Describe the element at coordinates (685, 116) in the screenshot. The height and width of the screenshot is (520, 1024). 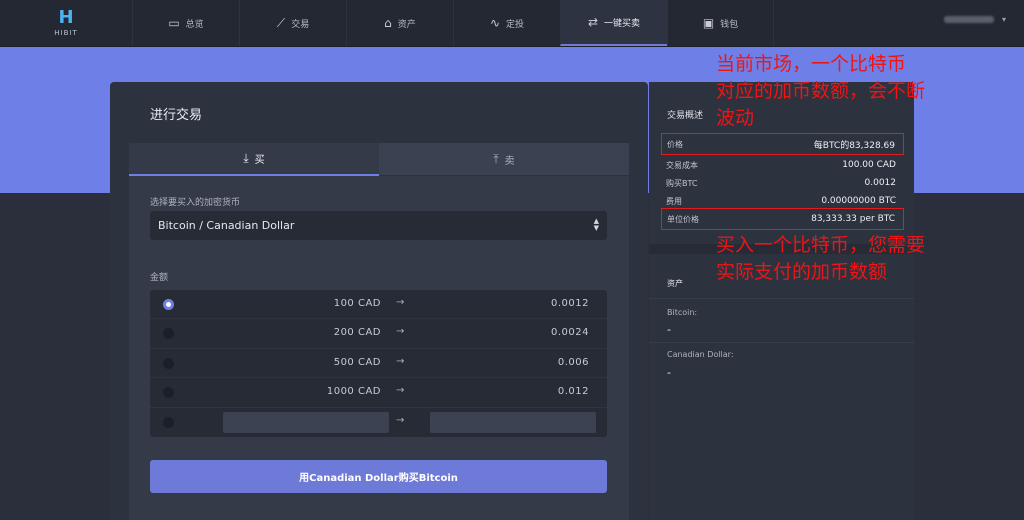
I see `summary-title: 交易概述` at that location.